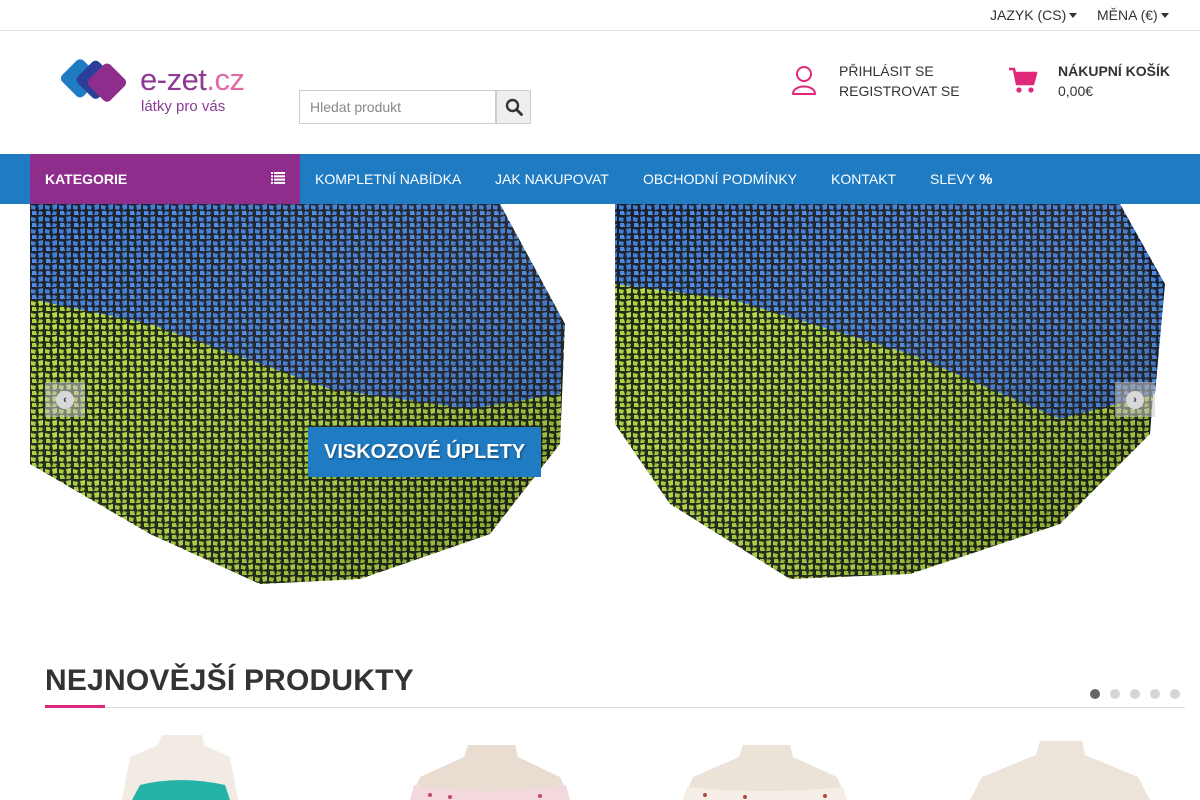  Describe the element at coordinates (953, 179) in the screenshot. I see `discounts-label: SLEVY` at that location.